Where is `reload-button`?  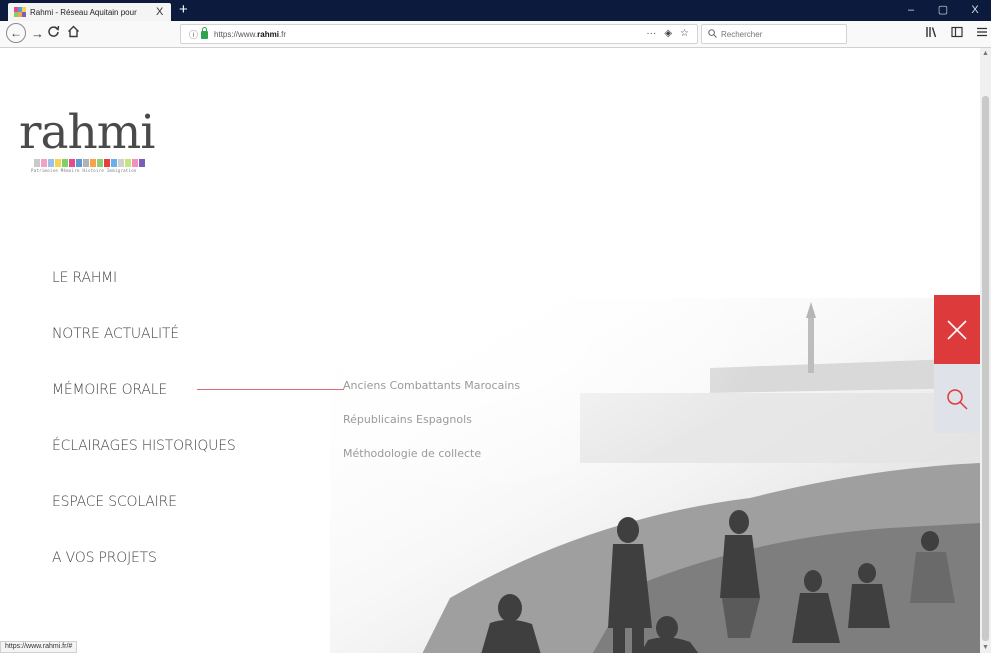
reload-button is located at coordinates (53, 34).